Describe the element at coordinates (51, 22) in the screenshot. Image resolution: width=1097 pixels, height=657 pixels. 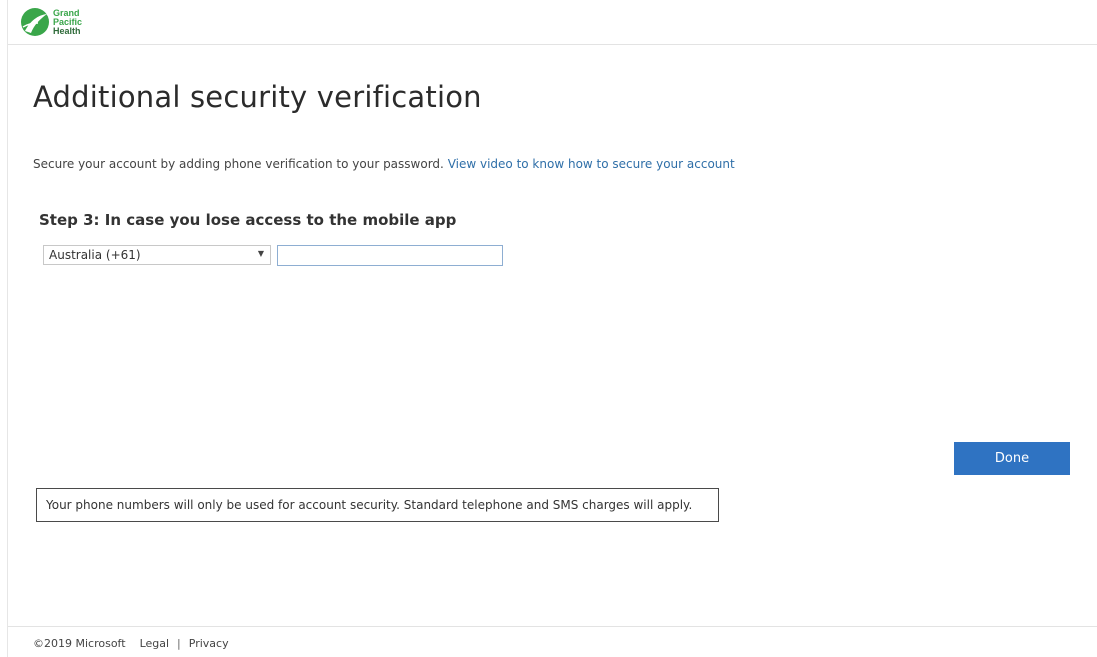
I see `brand-logo: Grand Pacific Health` at that location.